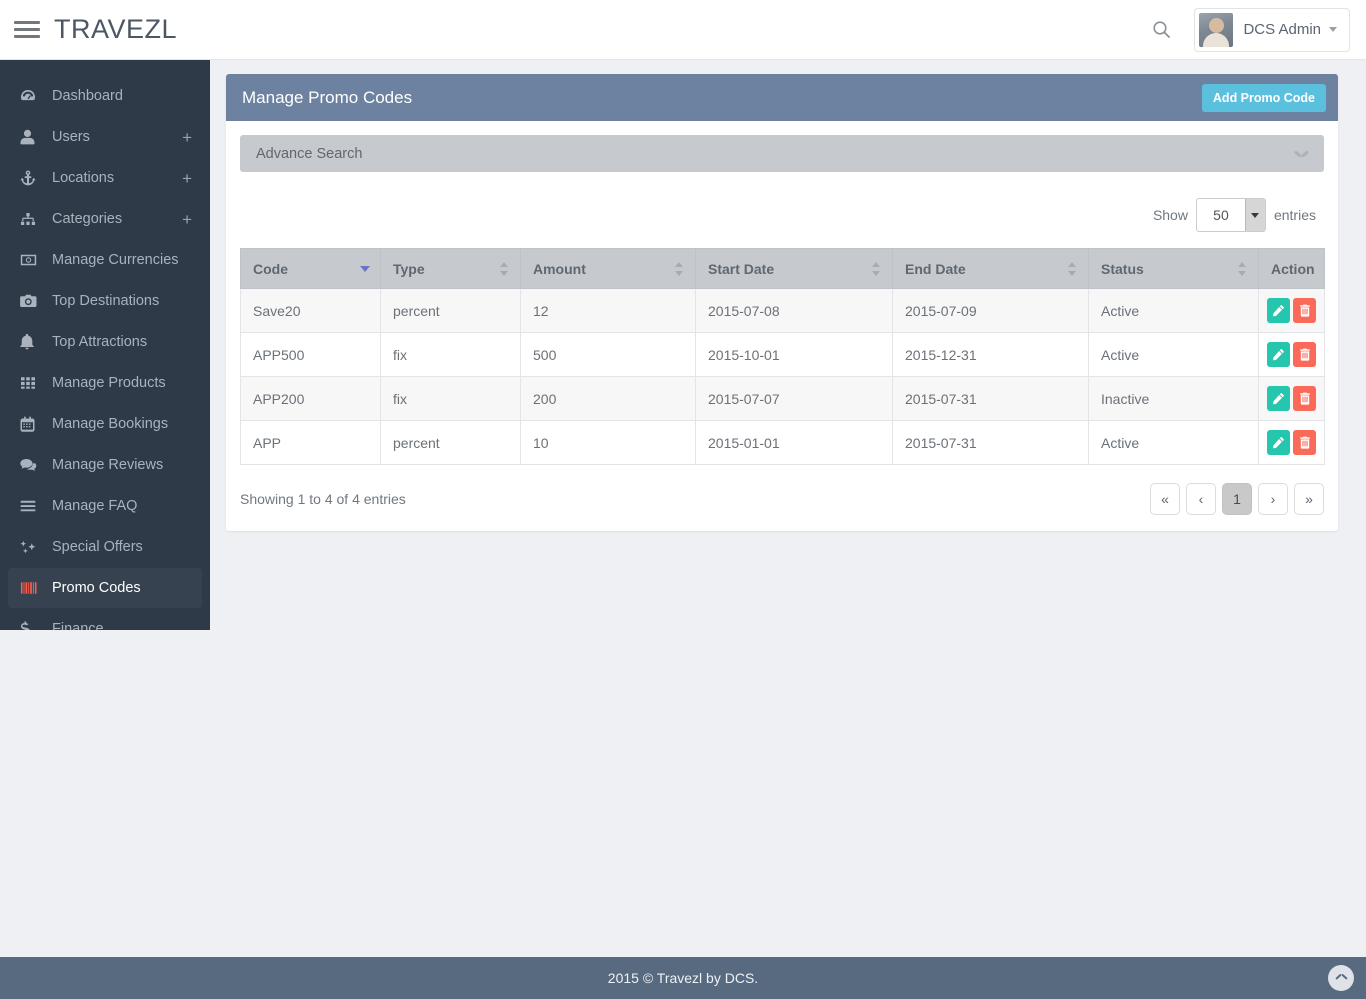 Image resolution: width=1366 pixels, height=999 pixels. Describe the element at coordinates (1263, 97) in the screenshot. I see `add-promo-code-button: Add Promo Code` at that location.